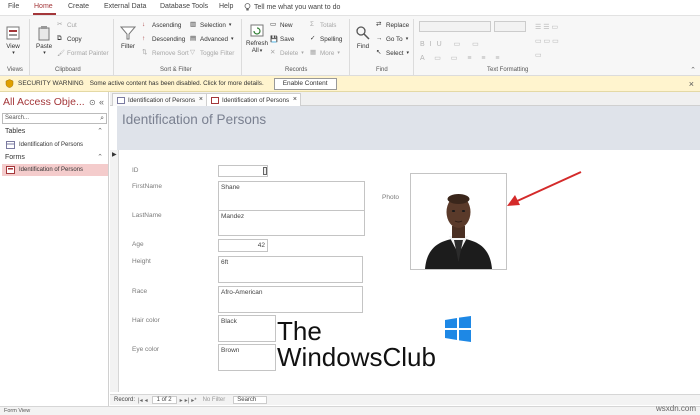  Describe the element at coordinates (291, 223) in the screenshot. I see `field-lastname: Mandez` at that location.